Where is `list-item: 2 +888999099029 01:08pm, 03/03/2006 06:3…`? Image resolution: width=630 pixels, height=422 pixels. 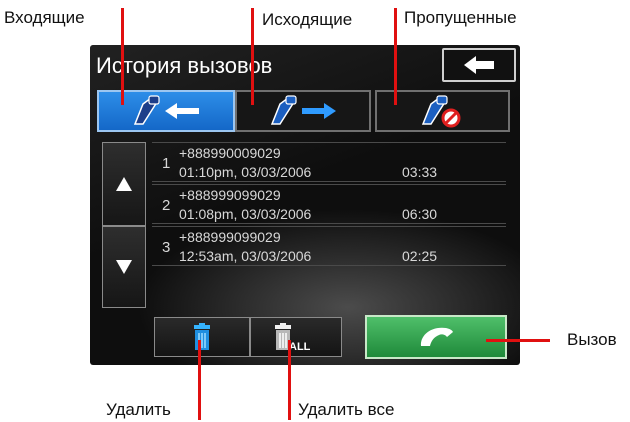
list-item: 2 +888999099029 01:08pm, 03/03/2006 06:3… is located at coordinates (329, 204).